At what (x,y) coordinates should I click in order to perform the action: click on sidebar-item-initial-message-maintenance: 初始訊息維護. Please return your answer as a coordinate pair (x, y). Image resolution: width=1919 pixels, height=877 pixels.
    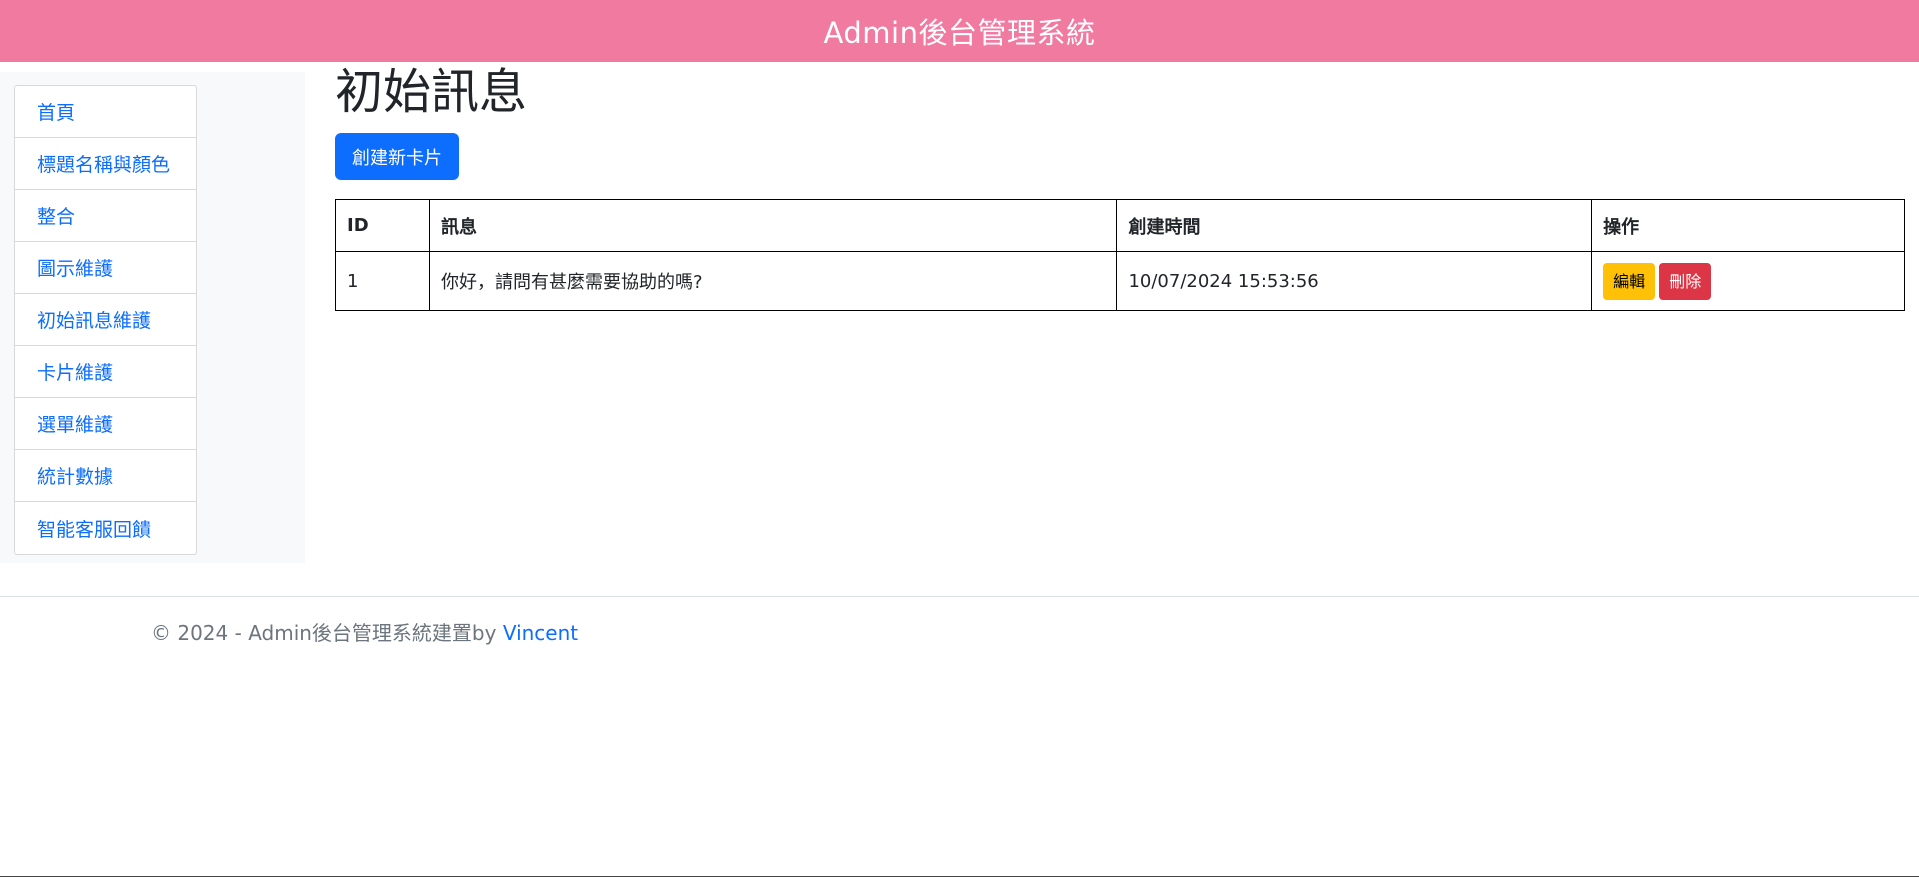
    Looking at the image, I should click on (105, 320).